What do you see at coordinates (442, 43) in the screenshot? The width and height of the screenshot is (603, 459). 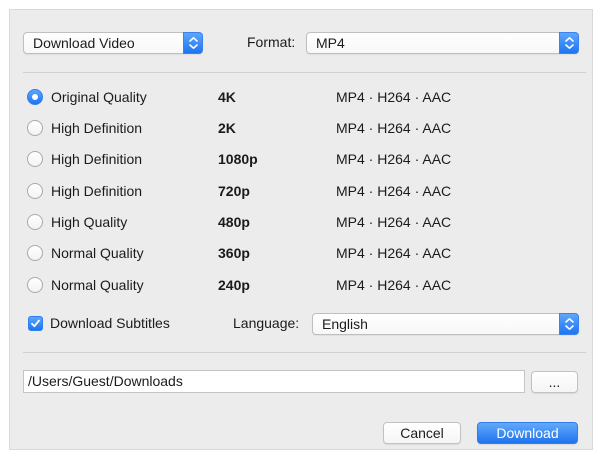 I see `format-select: MP4` at bounding box center [442, 43].